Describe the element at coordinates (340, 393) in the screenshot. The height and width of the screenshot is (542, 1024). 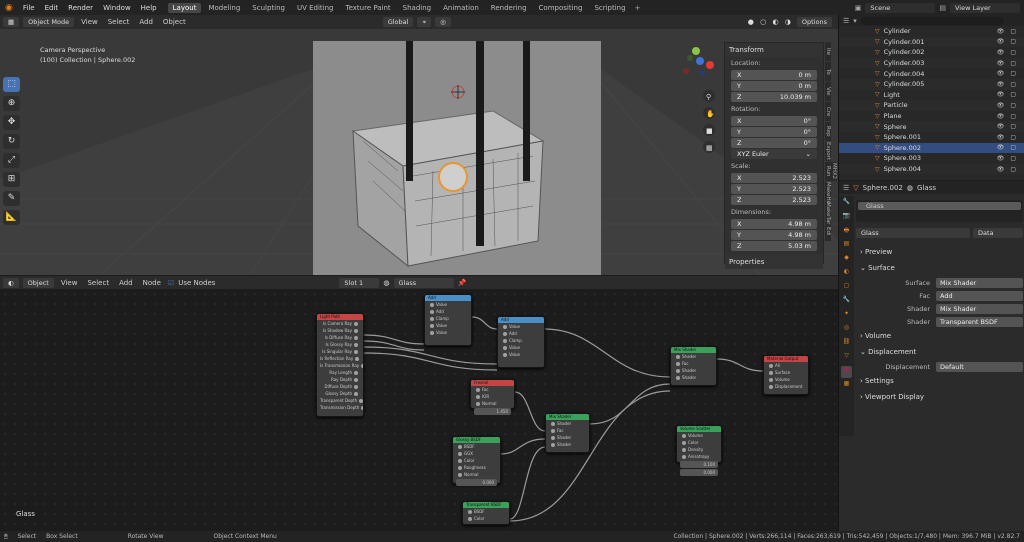
I see `node-socket-row: Glossy Depth` at that location.